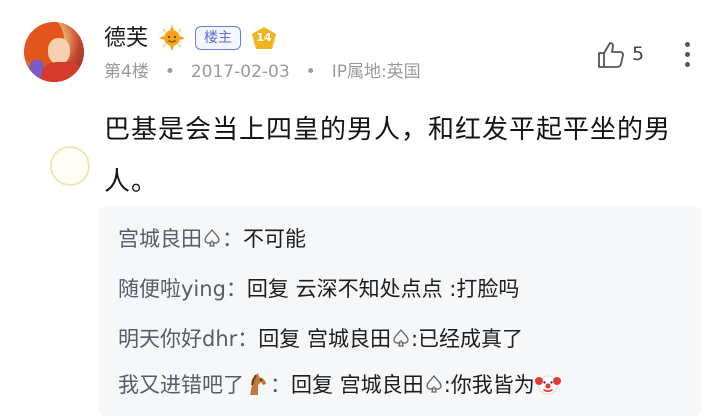  I want to click on loading-ring, so click(70, 166).